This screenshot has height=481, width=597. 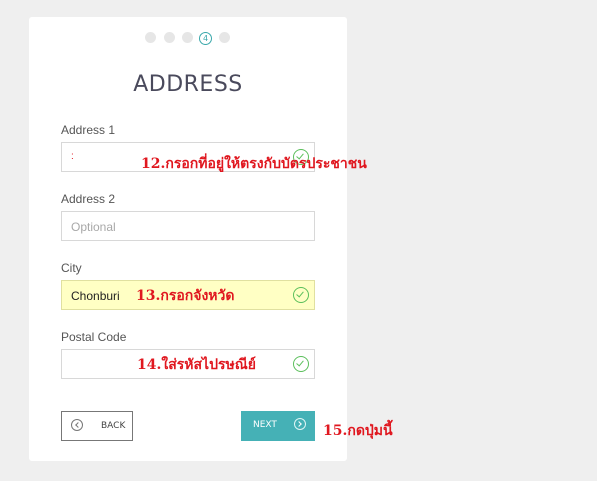 I want to click on back-button: BACK, so click(x=97, y=426).